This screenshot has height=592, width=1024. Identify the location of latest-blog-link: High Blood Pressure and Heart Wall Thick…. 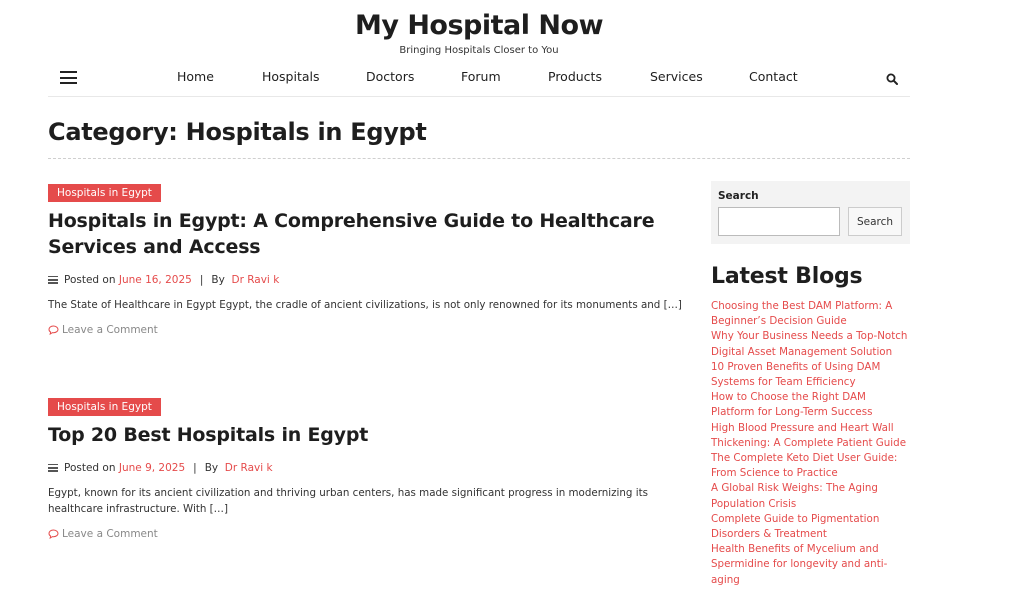
(811, 436).